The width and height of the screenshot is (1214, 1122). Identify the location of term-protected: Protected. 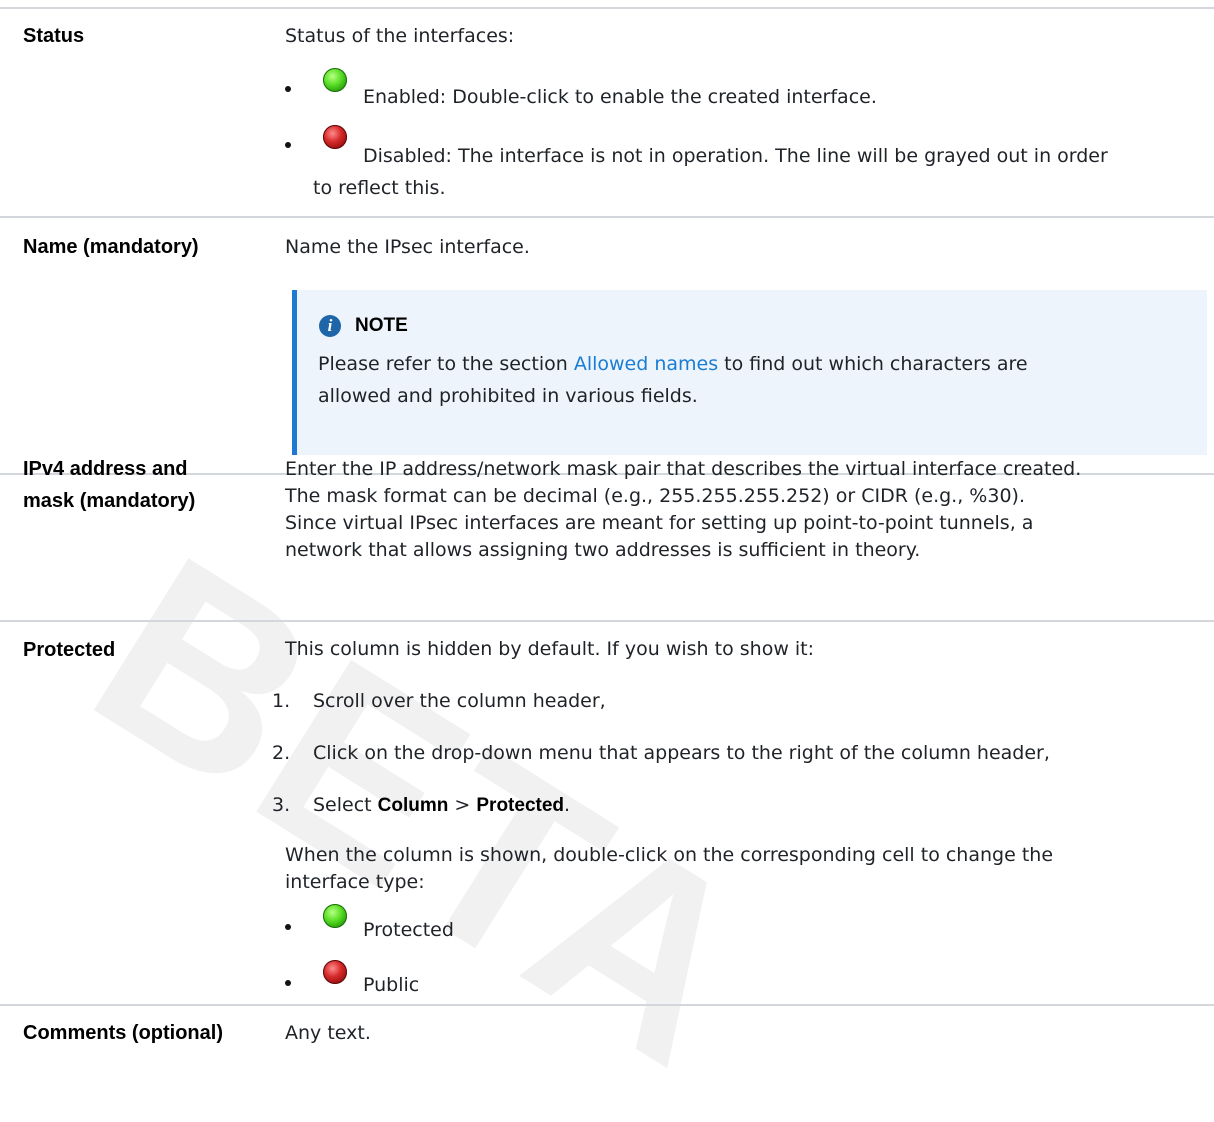
(69, 650).